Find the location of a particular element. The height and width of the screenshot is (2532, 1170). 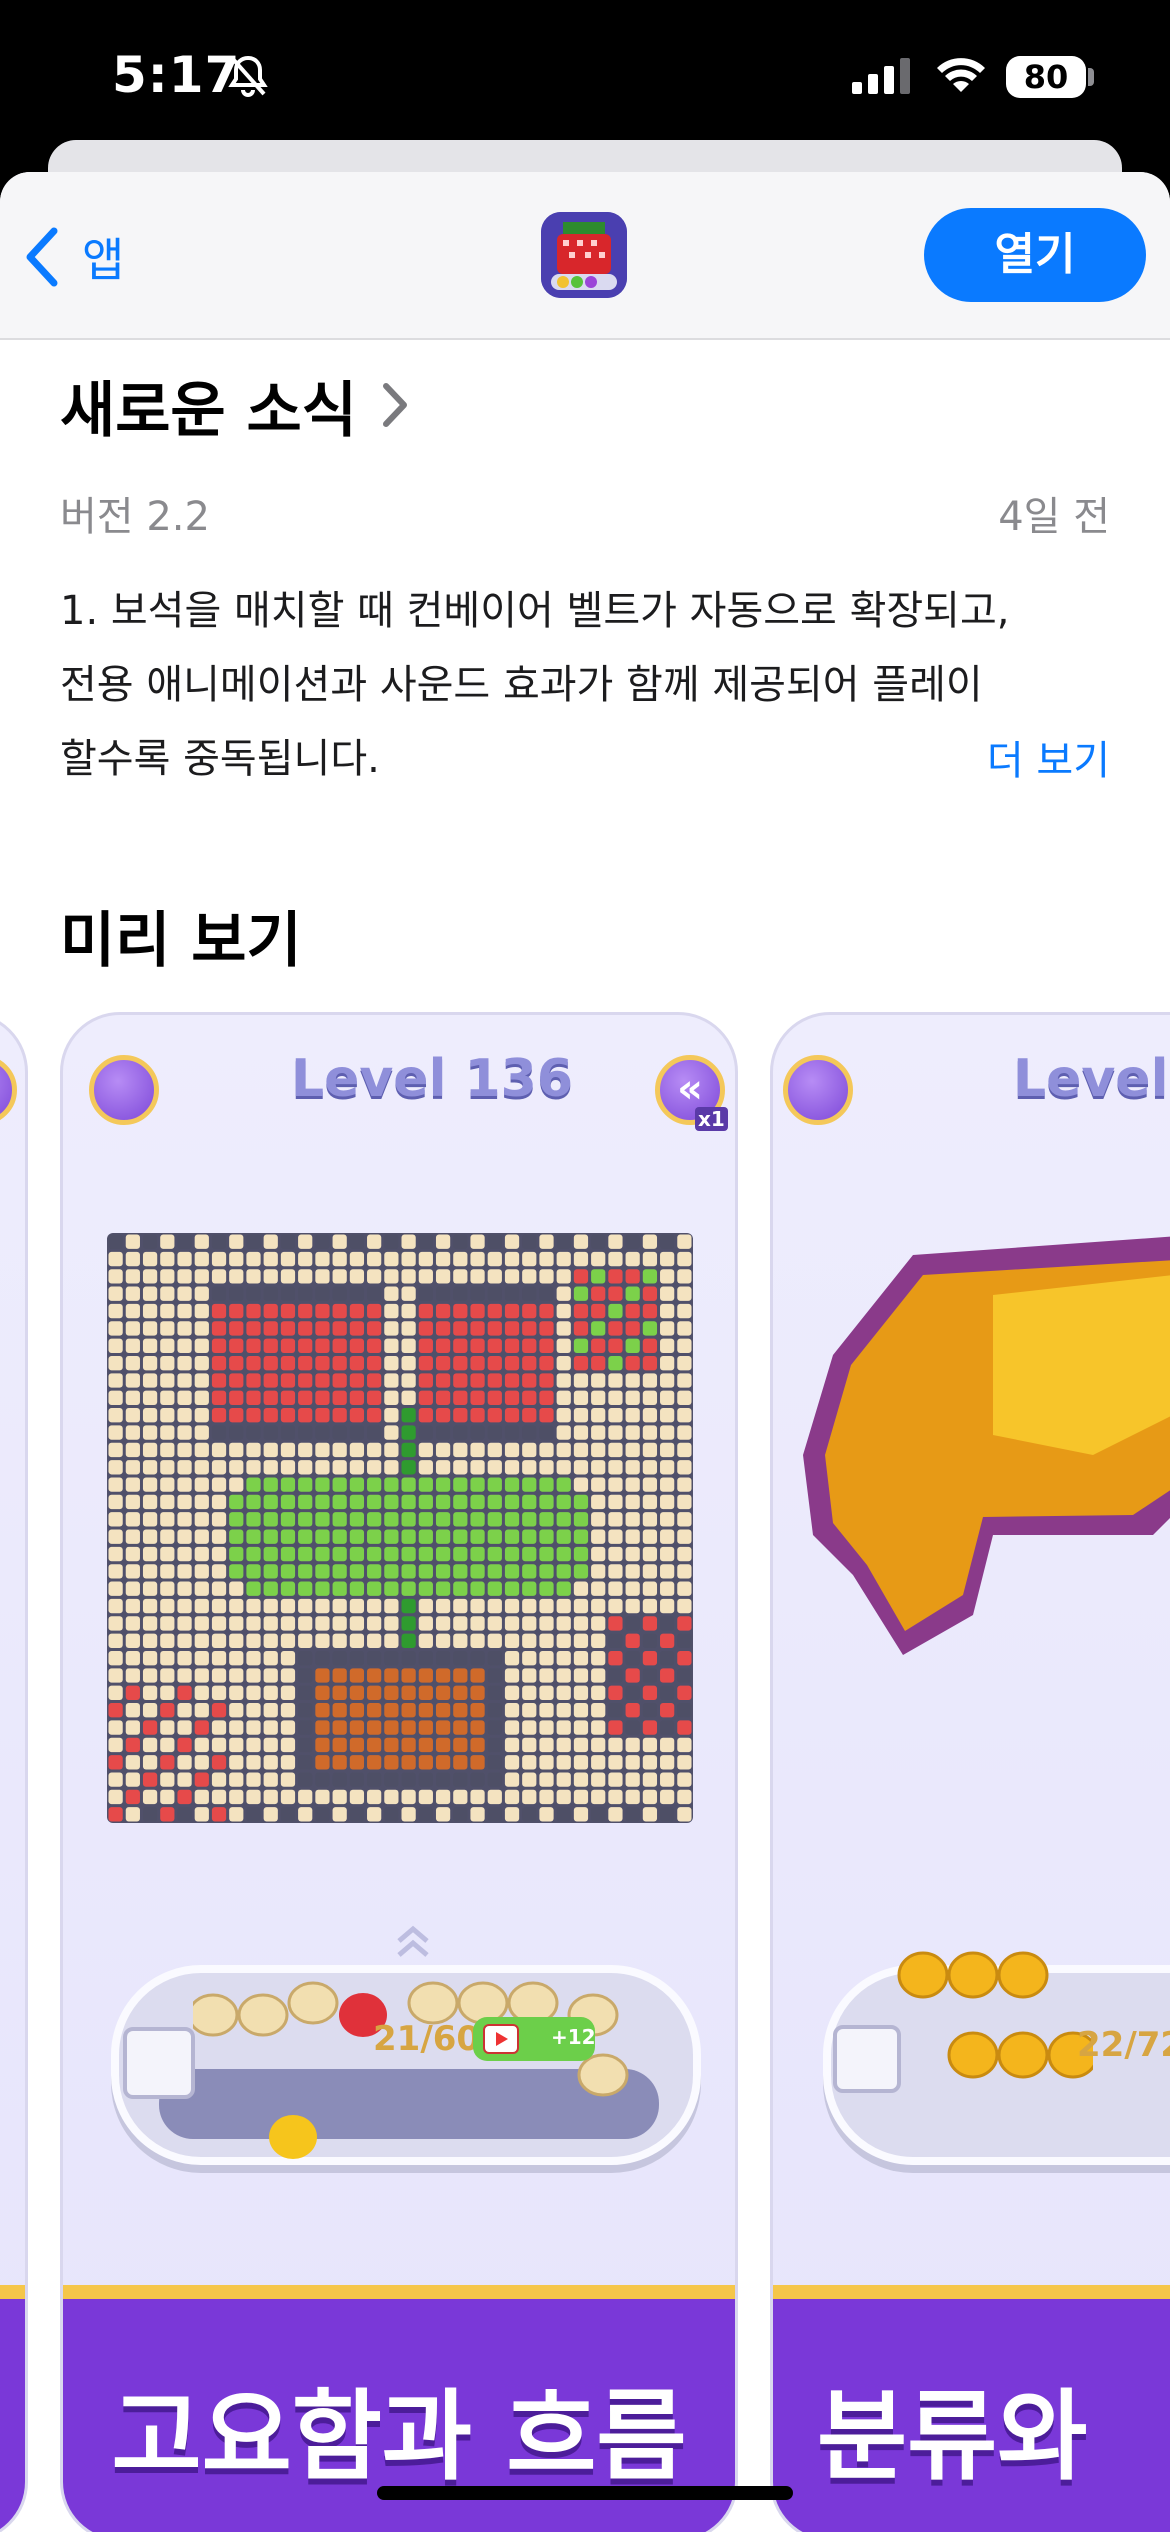

version-label: 버전 2.2 is located at coordinates (135, 517).